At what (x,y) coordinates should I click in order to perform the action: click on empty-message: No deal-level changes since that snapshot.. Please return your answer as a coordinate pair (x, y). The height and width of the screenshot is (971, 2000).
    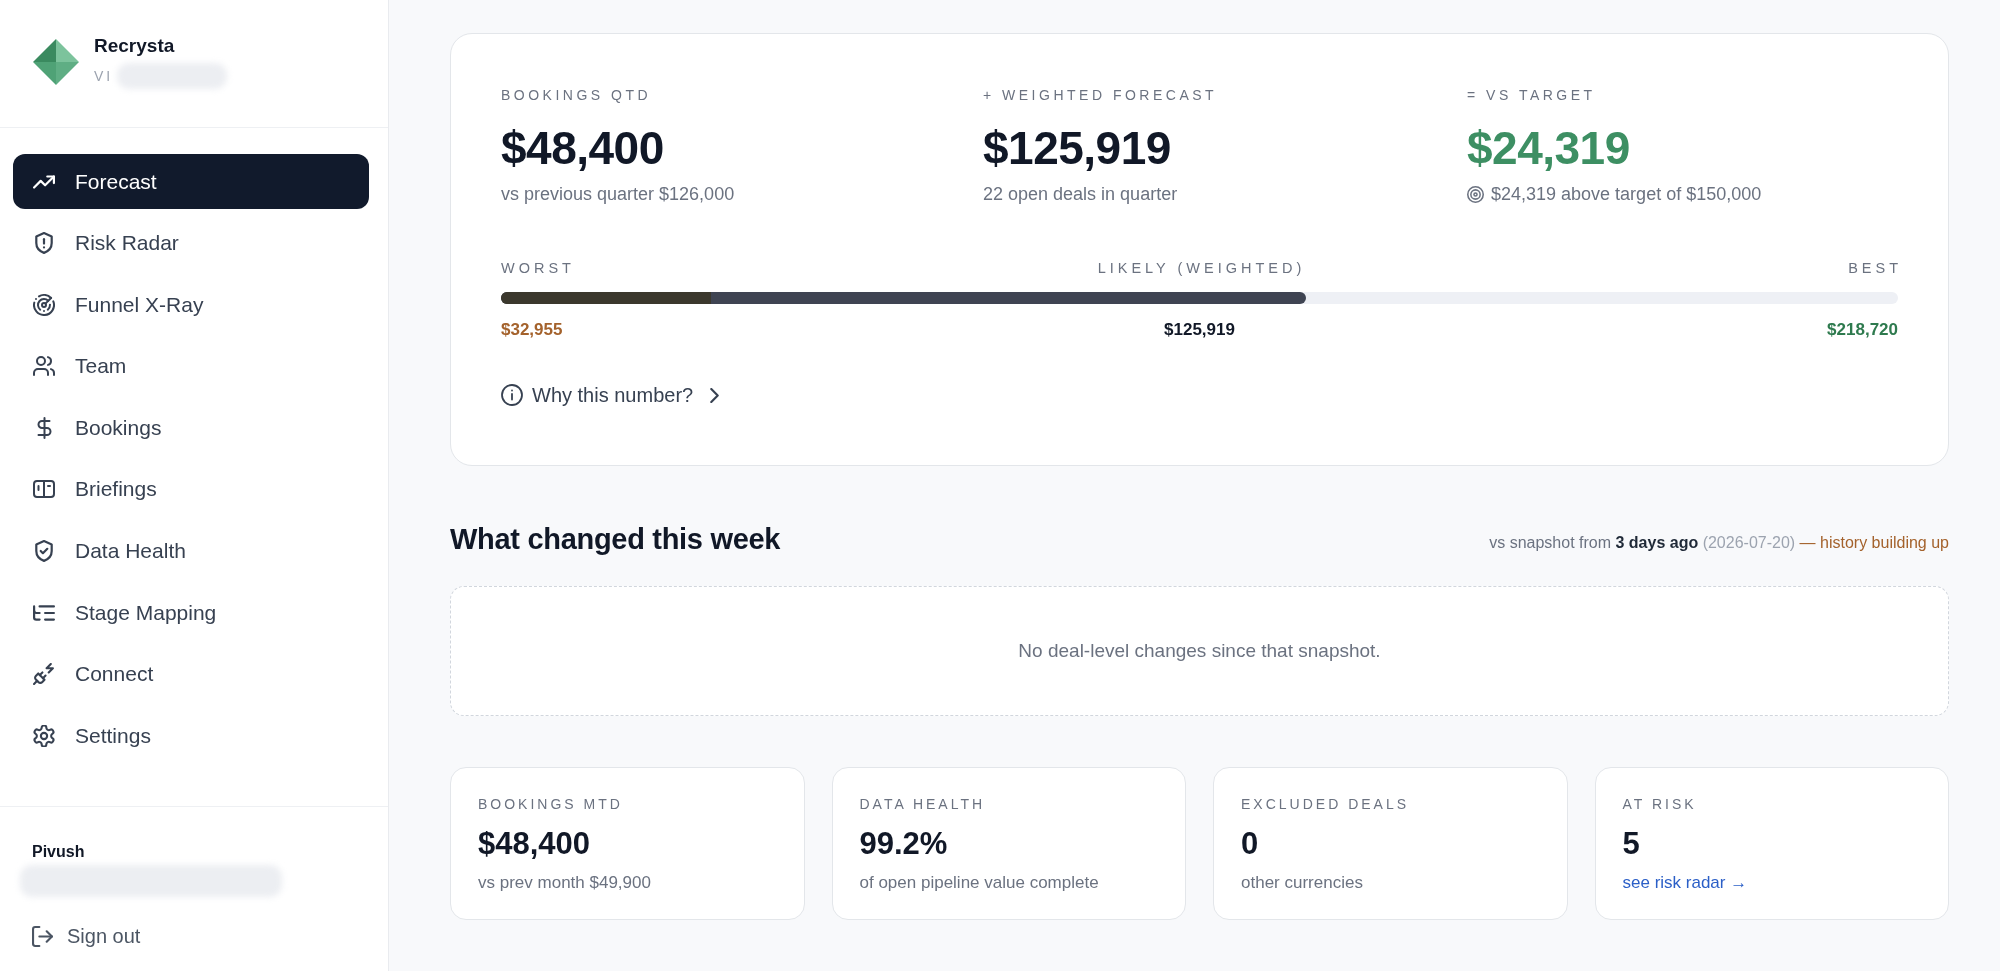
    Looking at the image, I should click on (1199, 651).